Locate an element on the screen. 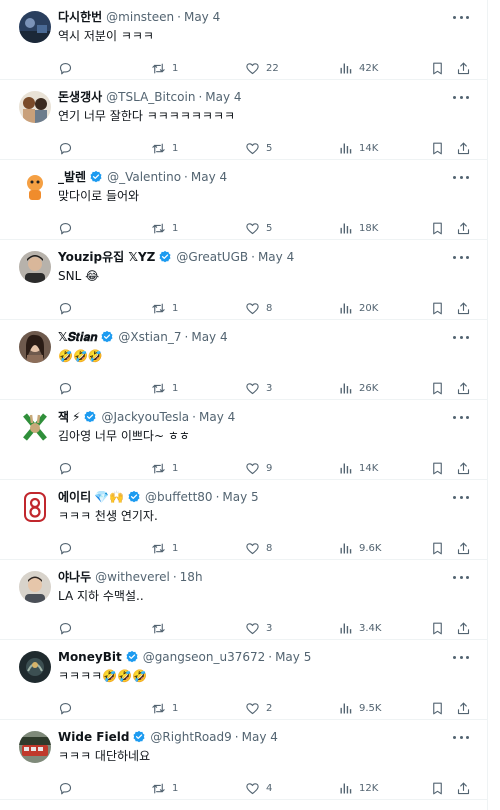 The width and height of the screenshot is (500, 810). author-name: Wide Field is located at coordinates (93, 737).